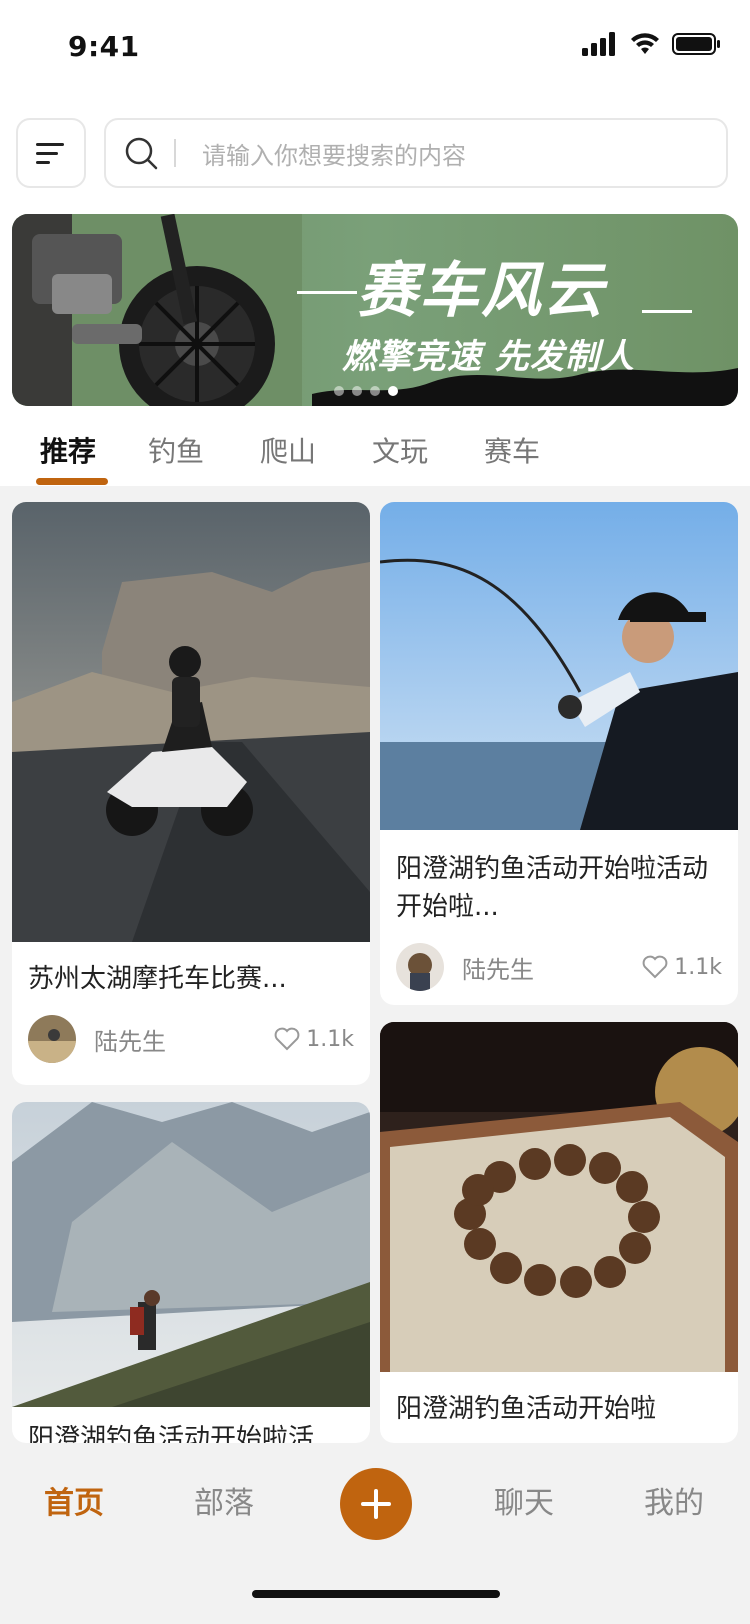  I want to click on nav-chat: 聊天, so click(524, 1500).